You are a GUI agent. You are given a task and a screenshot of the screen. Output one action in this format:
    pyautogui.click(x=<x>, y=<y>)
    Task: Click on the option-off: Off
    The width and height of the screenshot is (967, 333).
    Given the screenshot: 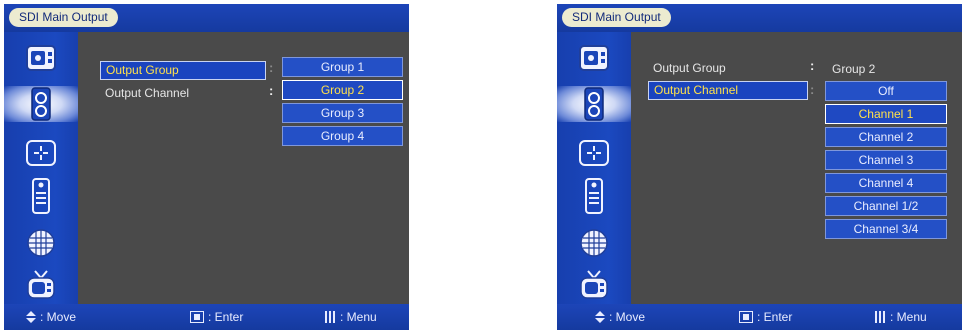 What is the action you would take?
    pyautogui.click(x=886, y=91)
    